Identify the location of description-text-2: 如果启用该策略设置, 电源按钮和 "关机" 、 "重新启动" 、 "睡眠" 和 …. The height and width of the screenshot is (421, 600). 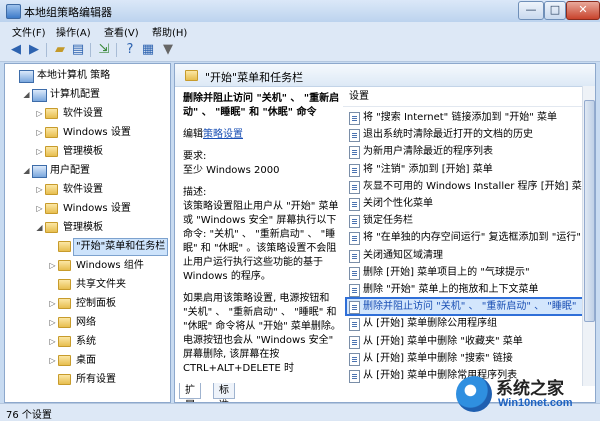
(262, 333).